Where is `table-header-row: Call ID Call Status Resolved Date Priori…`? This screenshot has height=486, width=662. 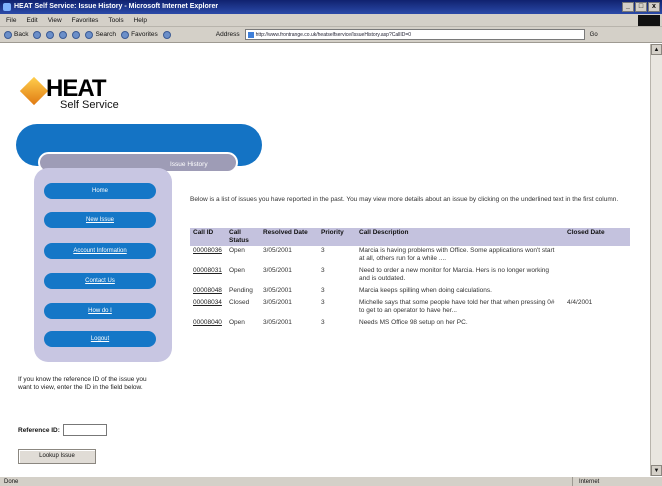 table-header-row: Call ID Call Status Resolved Date Priori… is located at coordinates (410, 237).